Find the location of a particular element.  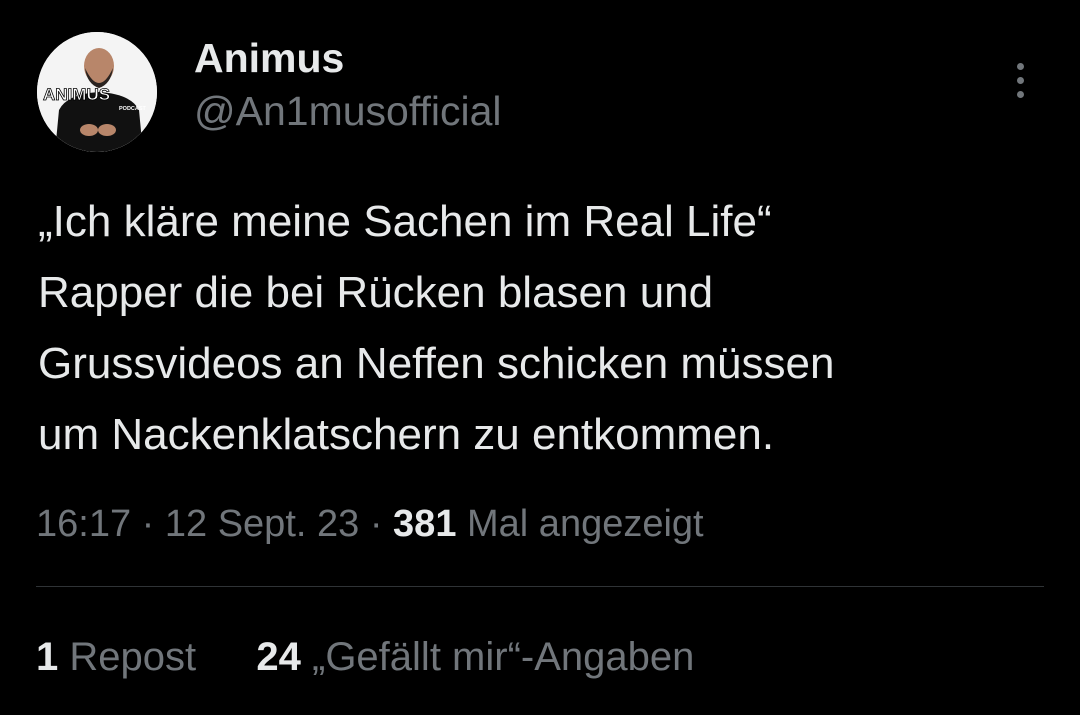

likes-label: „Gefällt mir“-Angaben is located at coordinates (503, 657).